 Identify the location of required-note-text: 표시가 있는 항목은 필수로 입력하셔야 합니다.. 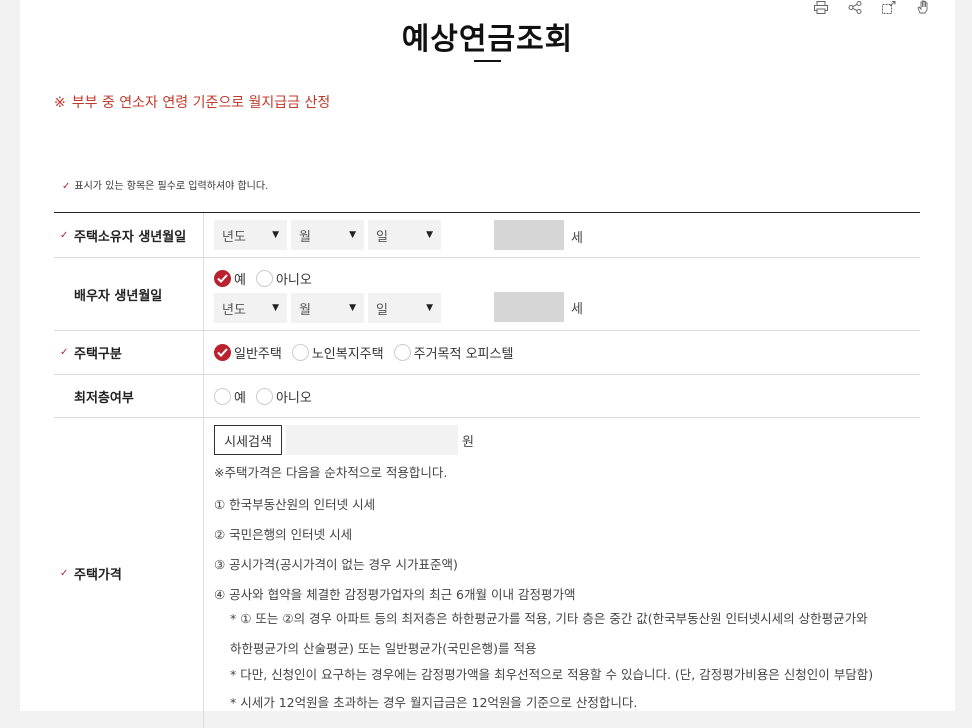
(171, 186).